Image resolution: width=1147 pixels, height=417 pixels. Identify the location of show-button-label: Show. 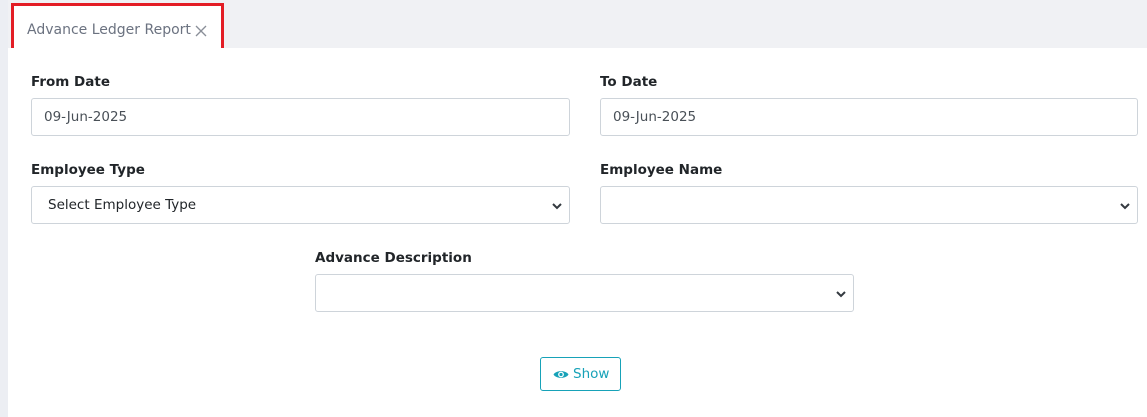
(591, 374).